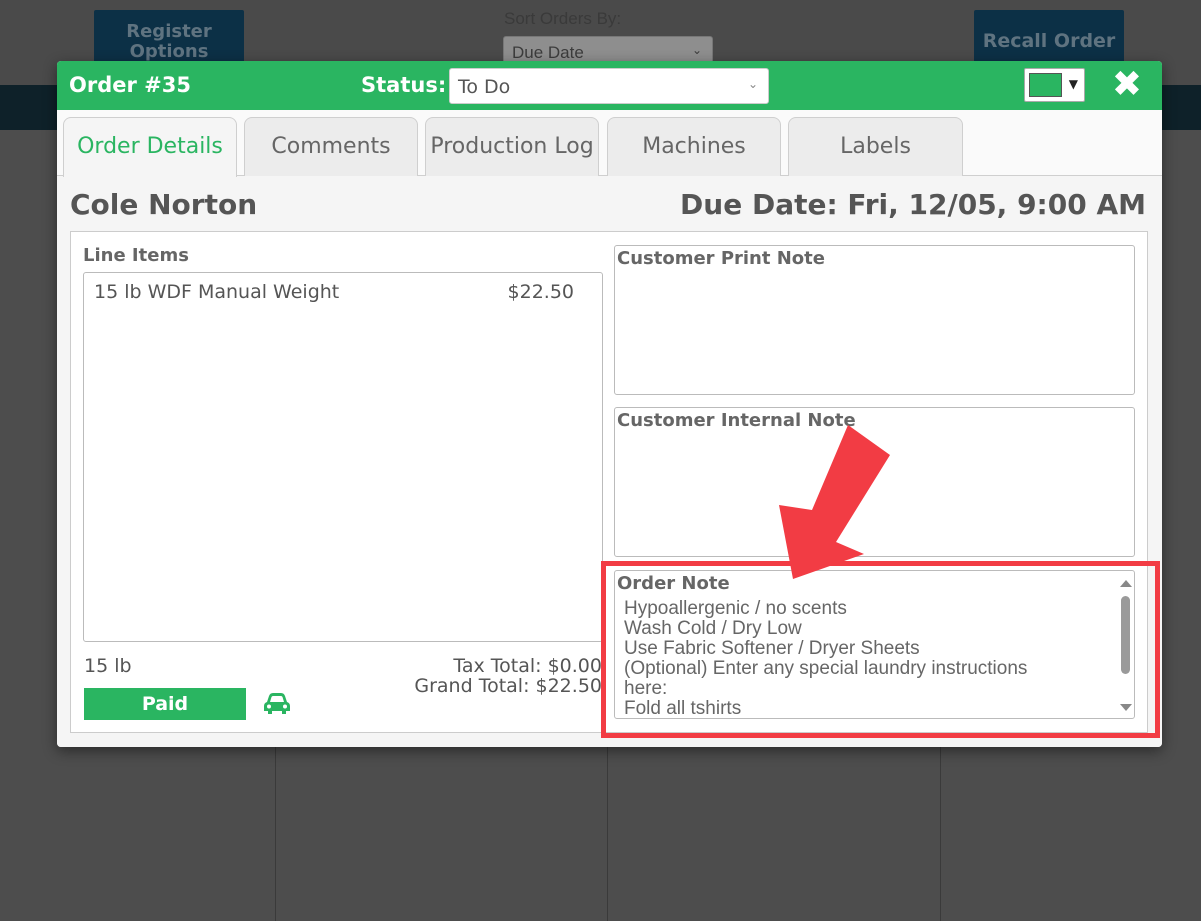 Image resolution: width=1201 pixels, height=921 pixels. I want to click on status-label: Status:, so click(404, 85).